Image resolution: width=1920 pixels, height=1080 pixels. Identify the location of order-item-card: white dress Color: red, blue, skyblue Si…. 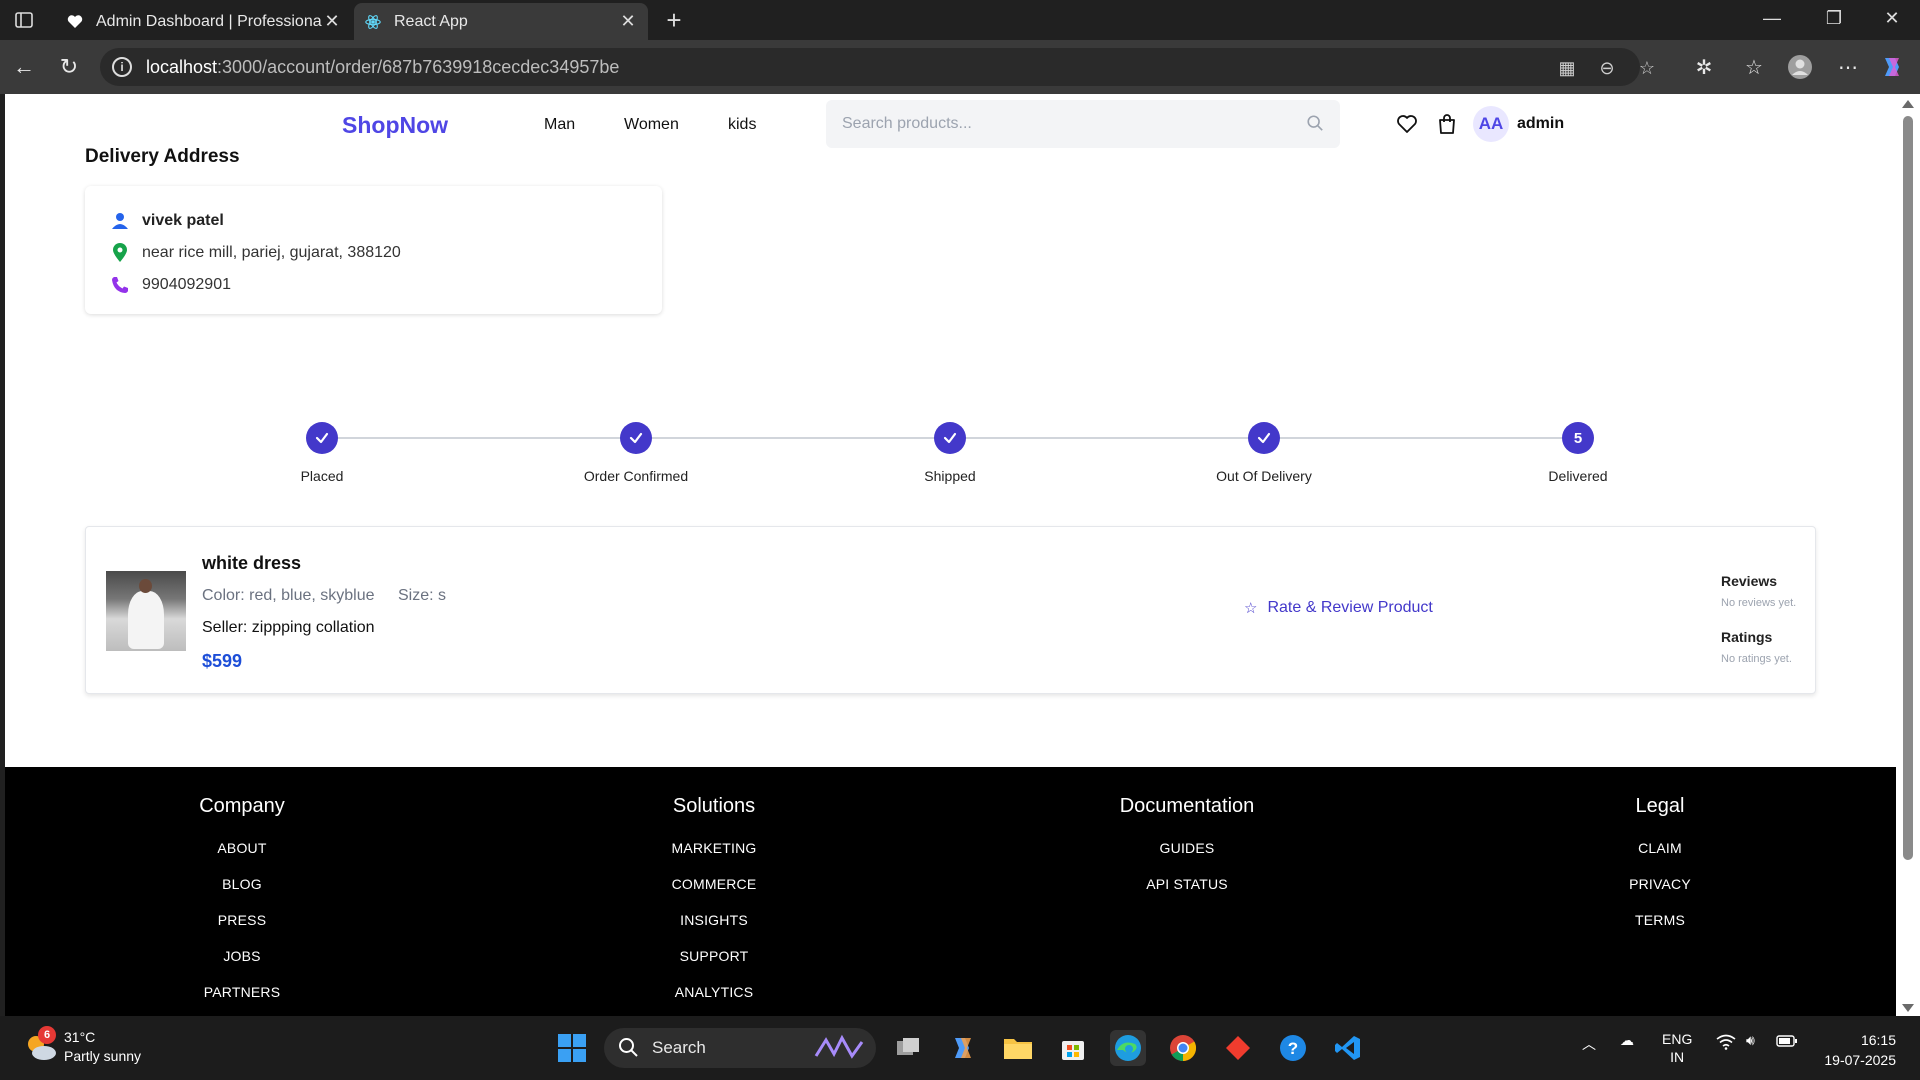
(950, 610).